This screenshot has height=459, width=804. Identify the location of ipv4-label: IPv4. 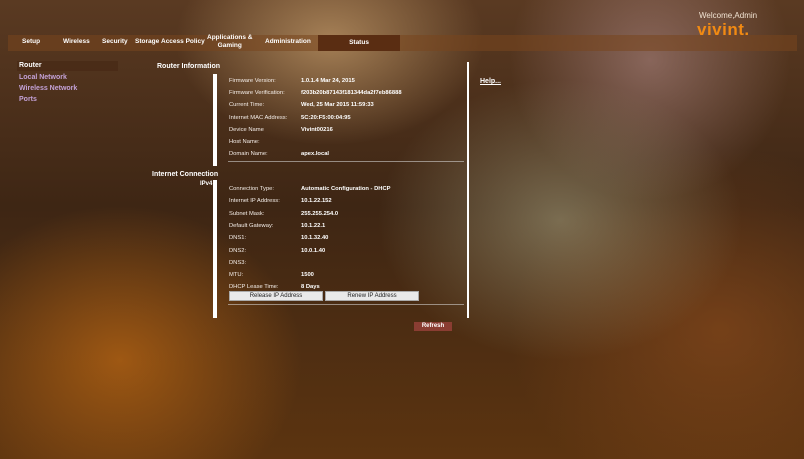
(206, 184).